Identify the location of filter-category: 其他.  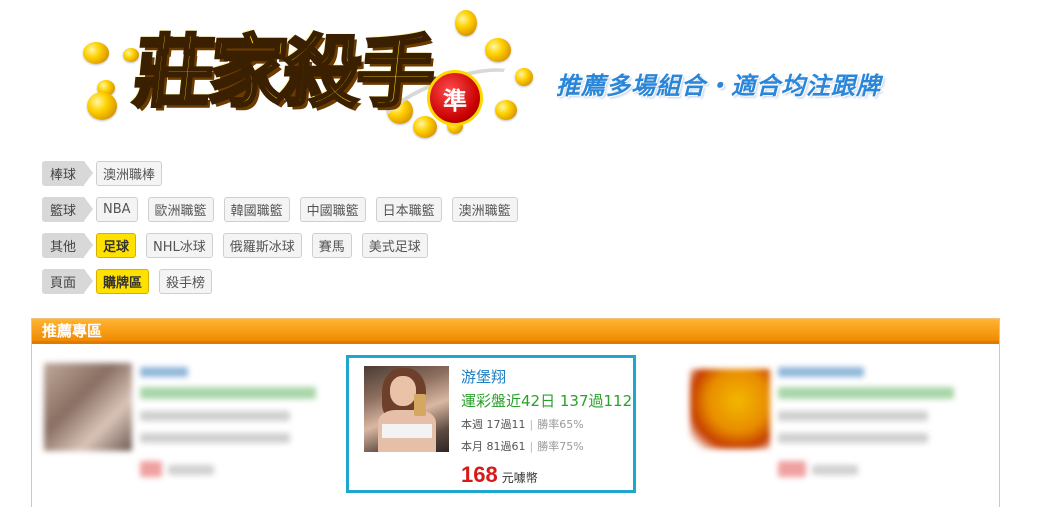
(67, 245).